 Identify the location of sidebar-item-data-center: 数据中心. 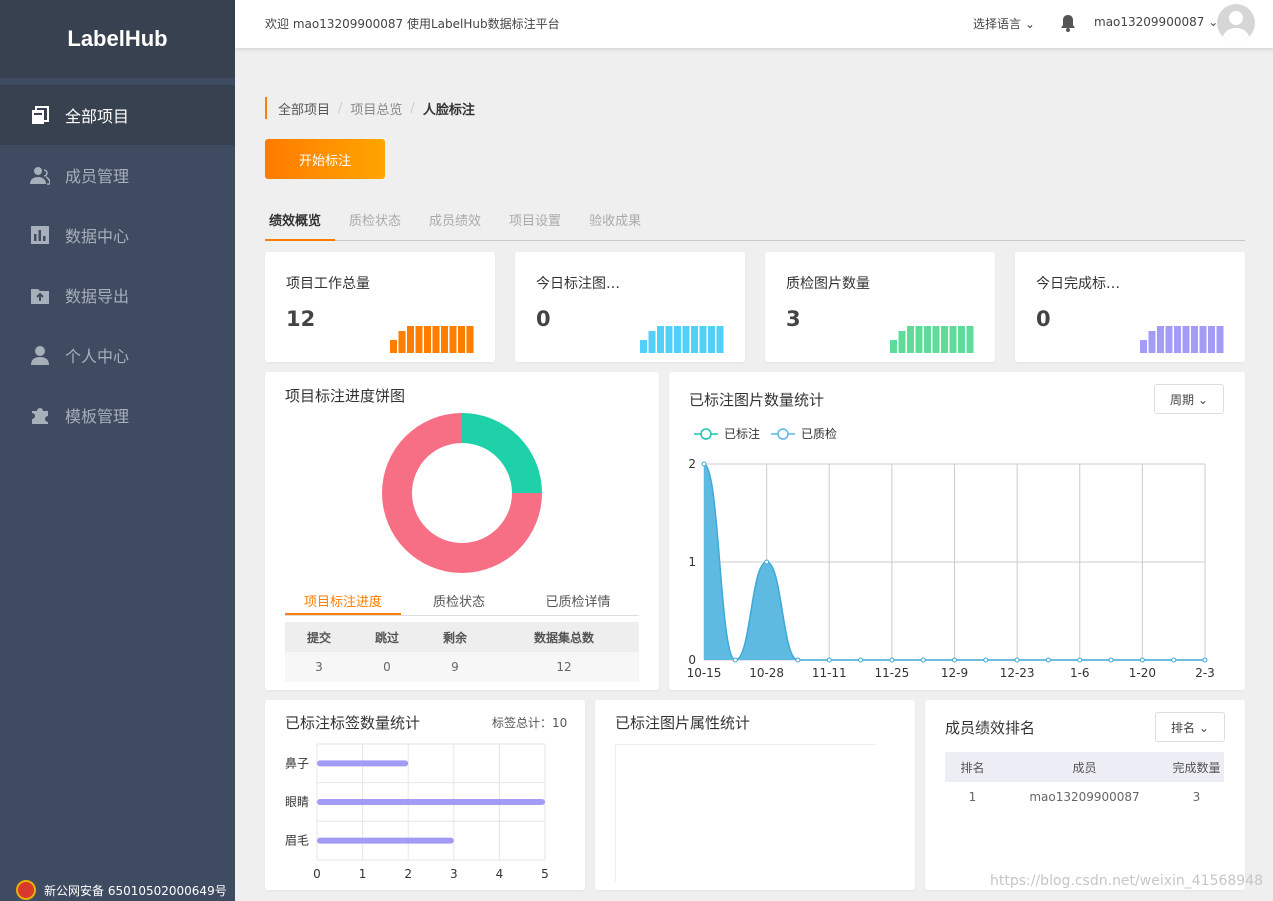
(117, 235).